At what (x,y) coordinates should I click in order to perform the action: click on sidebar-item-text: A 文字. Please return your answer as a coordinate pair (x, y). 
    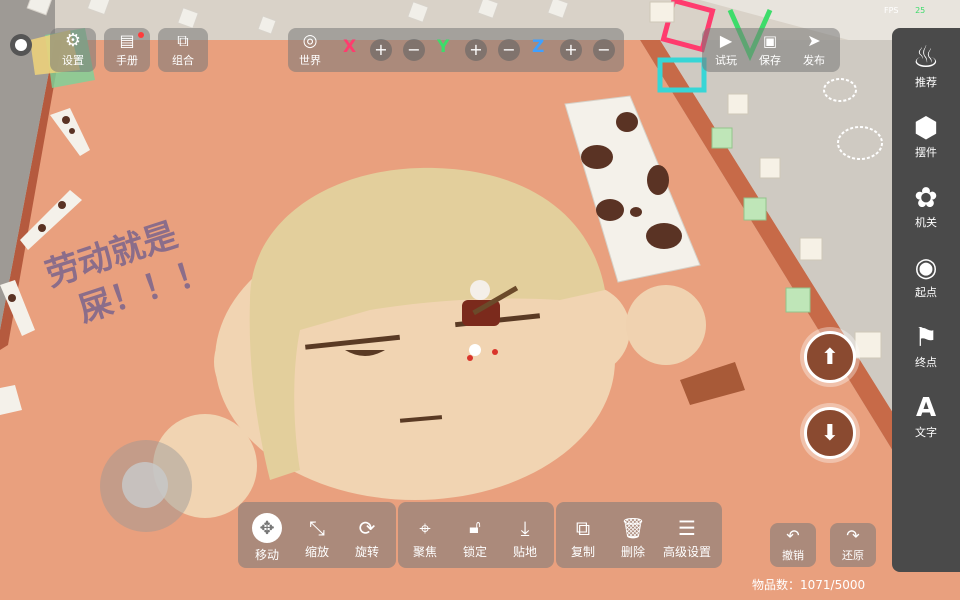
    Looking at the image, I should click on (926, 416).